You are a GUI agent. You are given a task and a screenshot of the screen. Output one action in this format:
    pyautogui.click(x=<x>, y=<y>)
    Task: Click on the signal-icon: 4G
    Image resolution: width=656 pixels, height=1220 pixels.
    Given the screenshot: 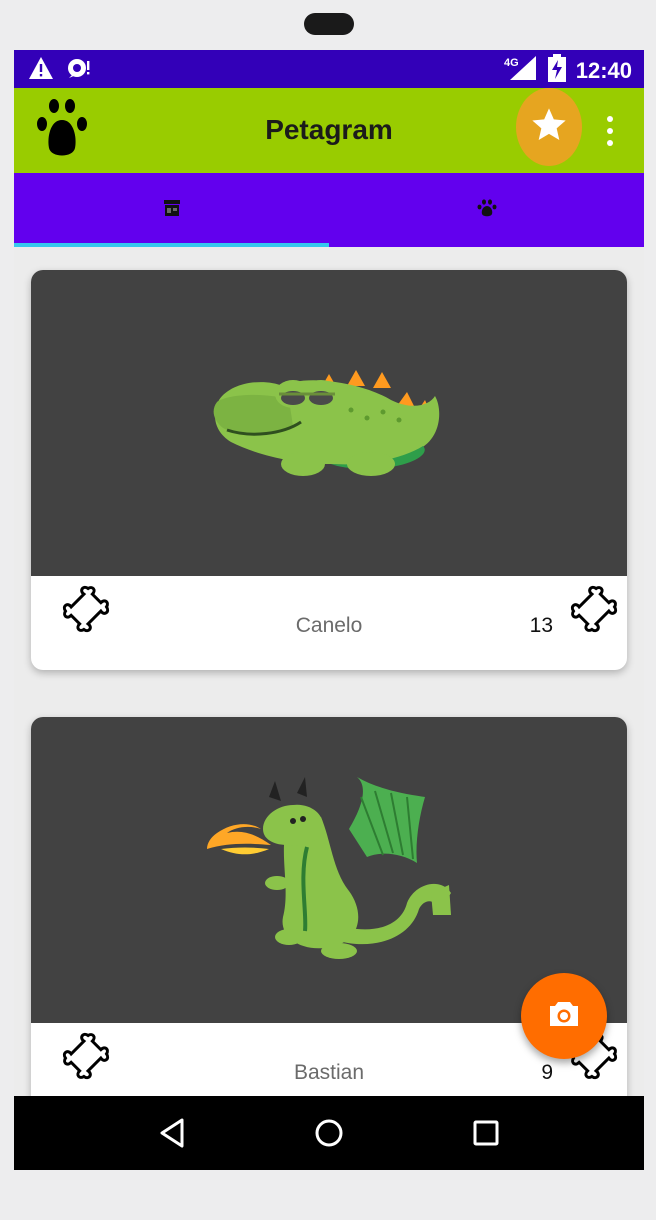 What is the action you would take?
    pyautogui.click(x=521, y=70)
    